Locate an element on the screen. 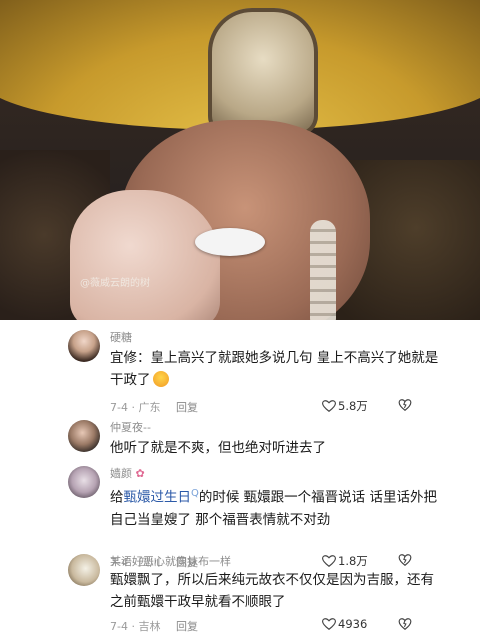 The image size is (480, 640). hand-illustration is located at coordinates (145, 255).